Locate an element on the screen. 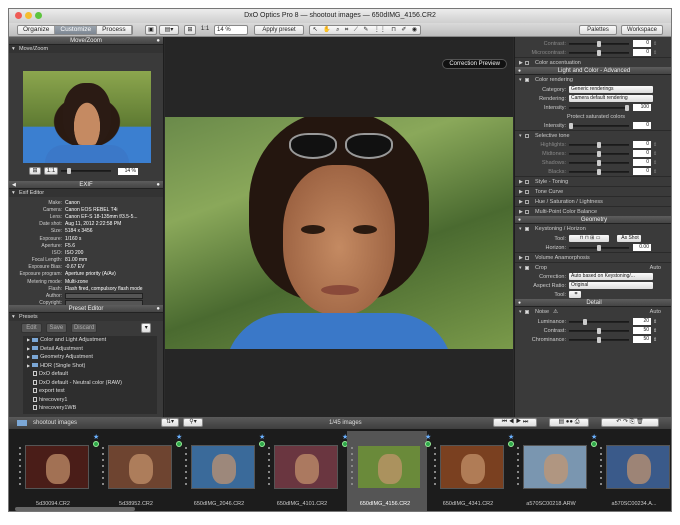 Image resolution: width=680 pixels, height=525 pixels. preset-folder: ▶ Geometry Adjustment is located at coordinates (92, 357).